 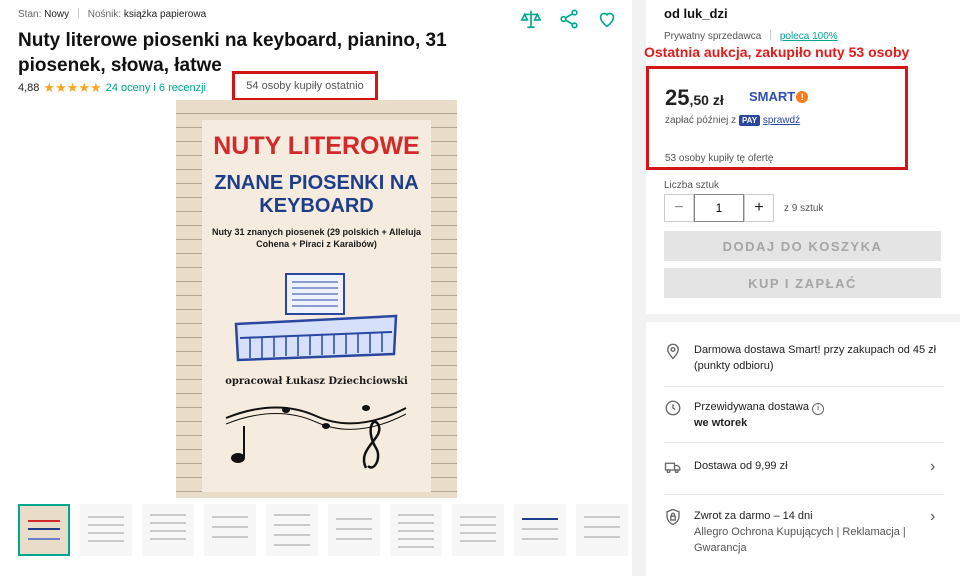 What do you see at coordinates (316, 146) in the screenshot?
I see `cover-title: NUTY LITEROWE` at bounding box center [316, 146].